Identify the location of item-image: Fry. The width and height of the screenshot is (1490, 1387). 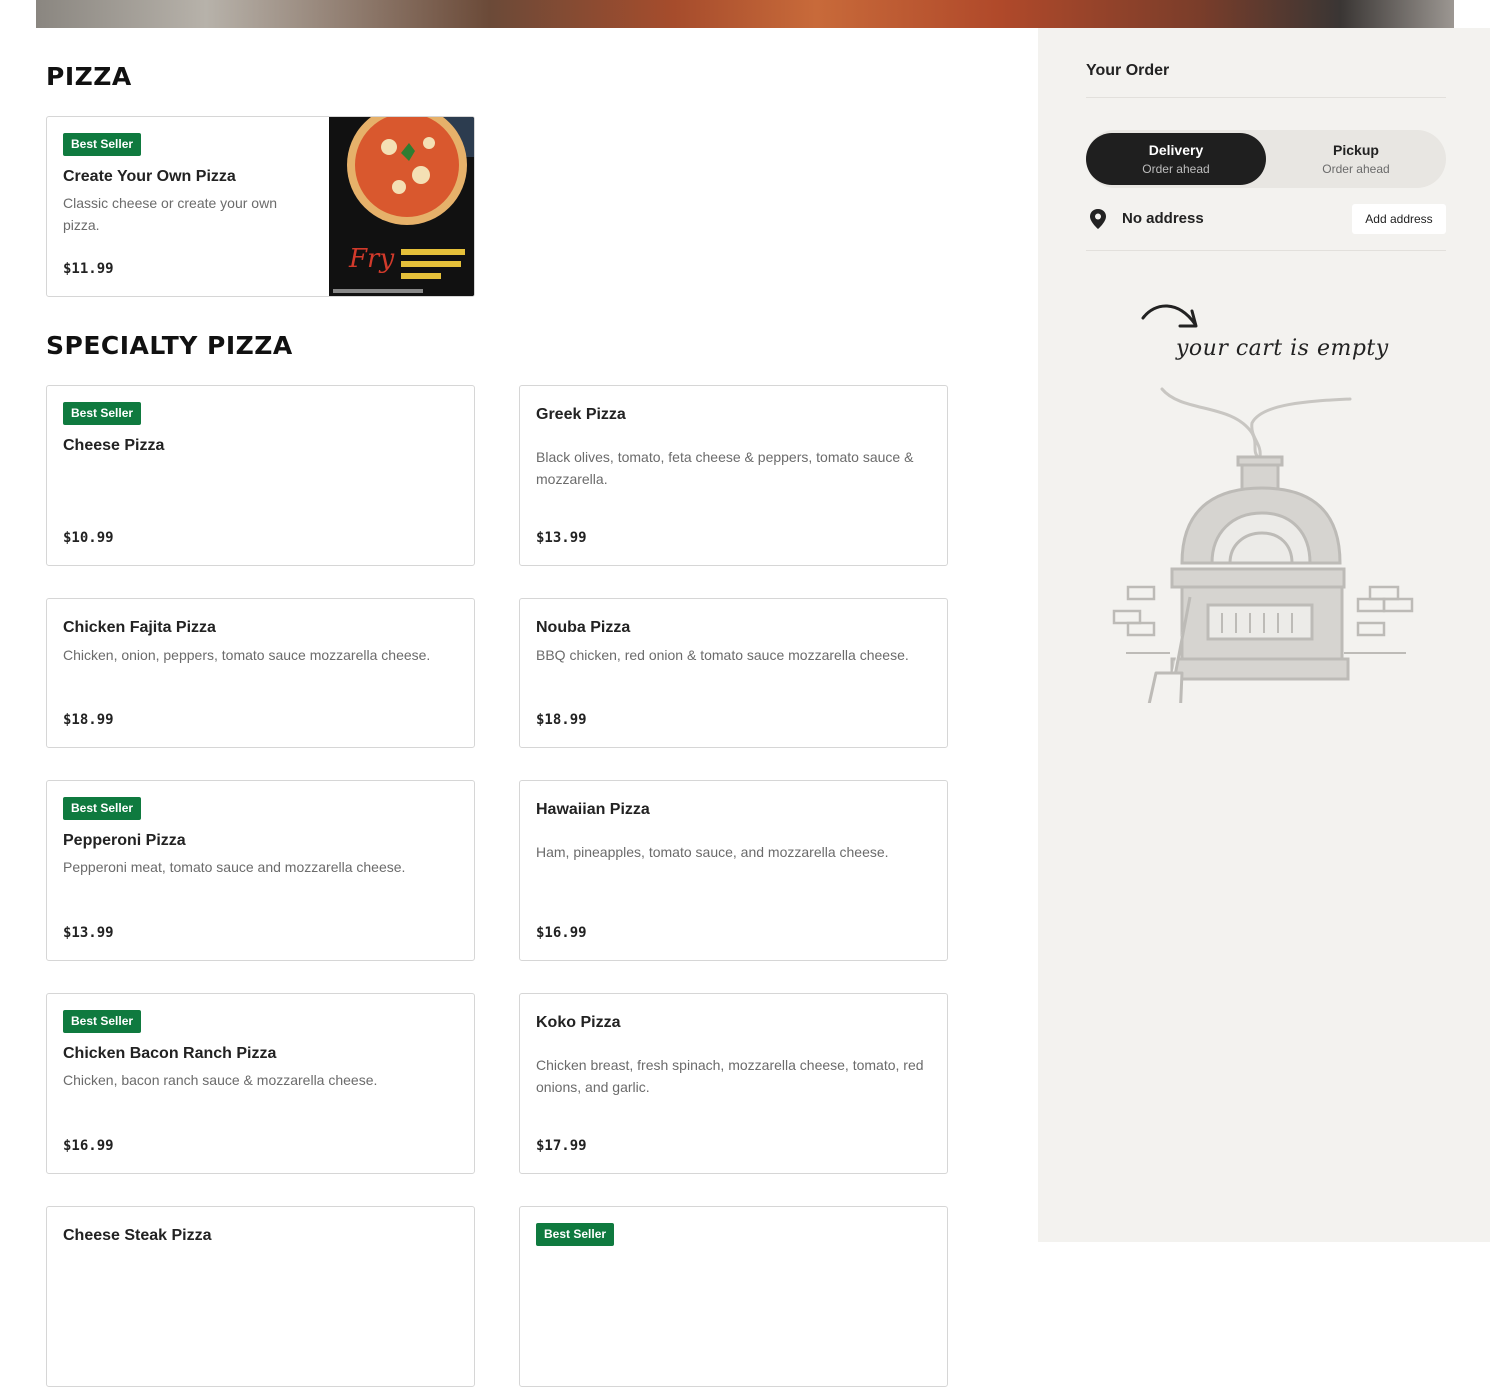
(401, 206).